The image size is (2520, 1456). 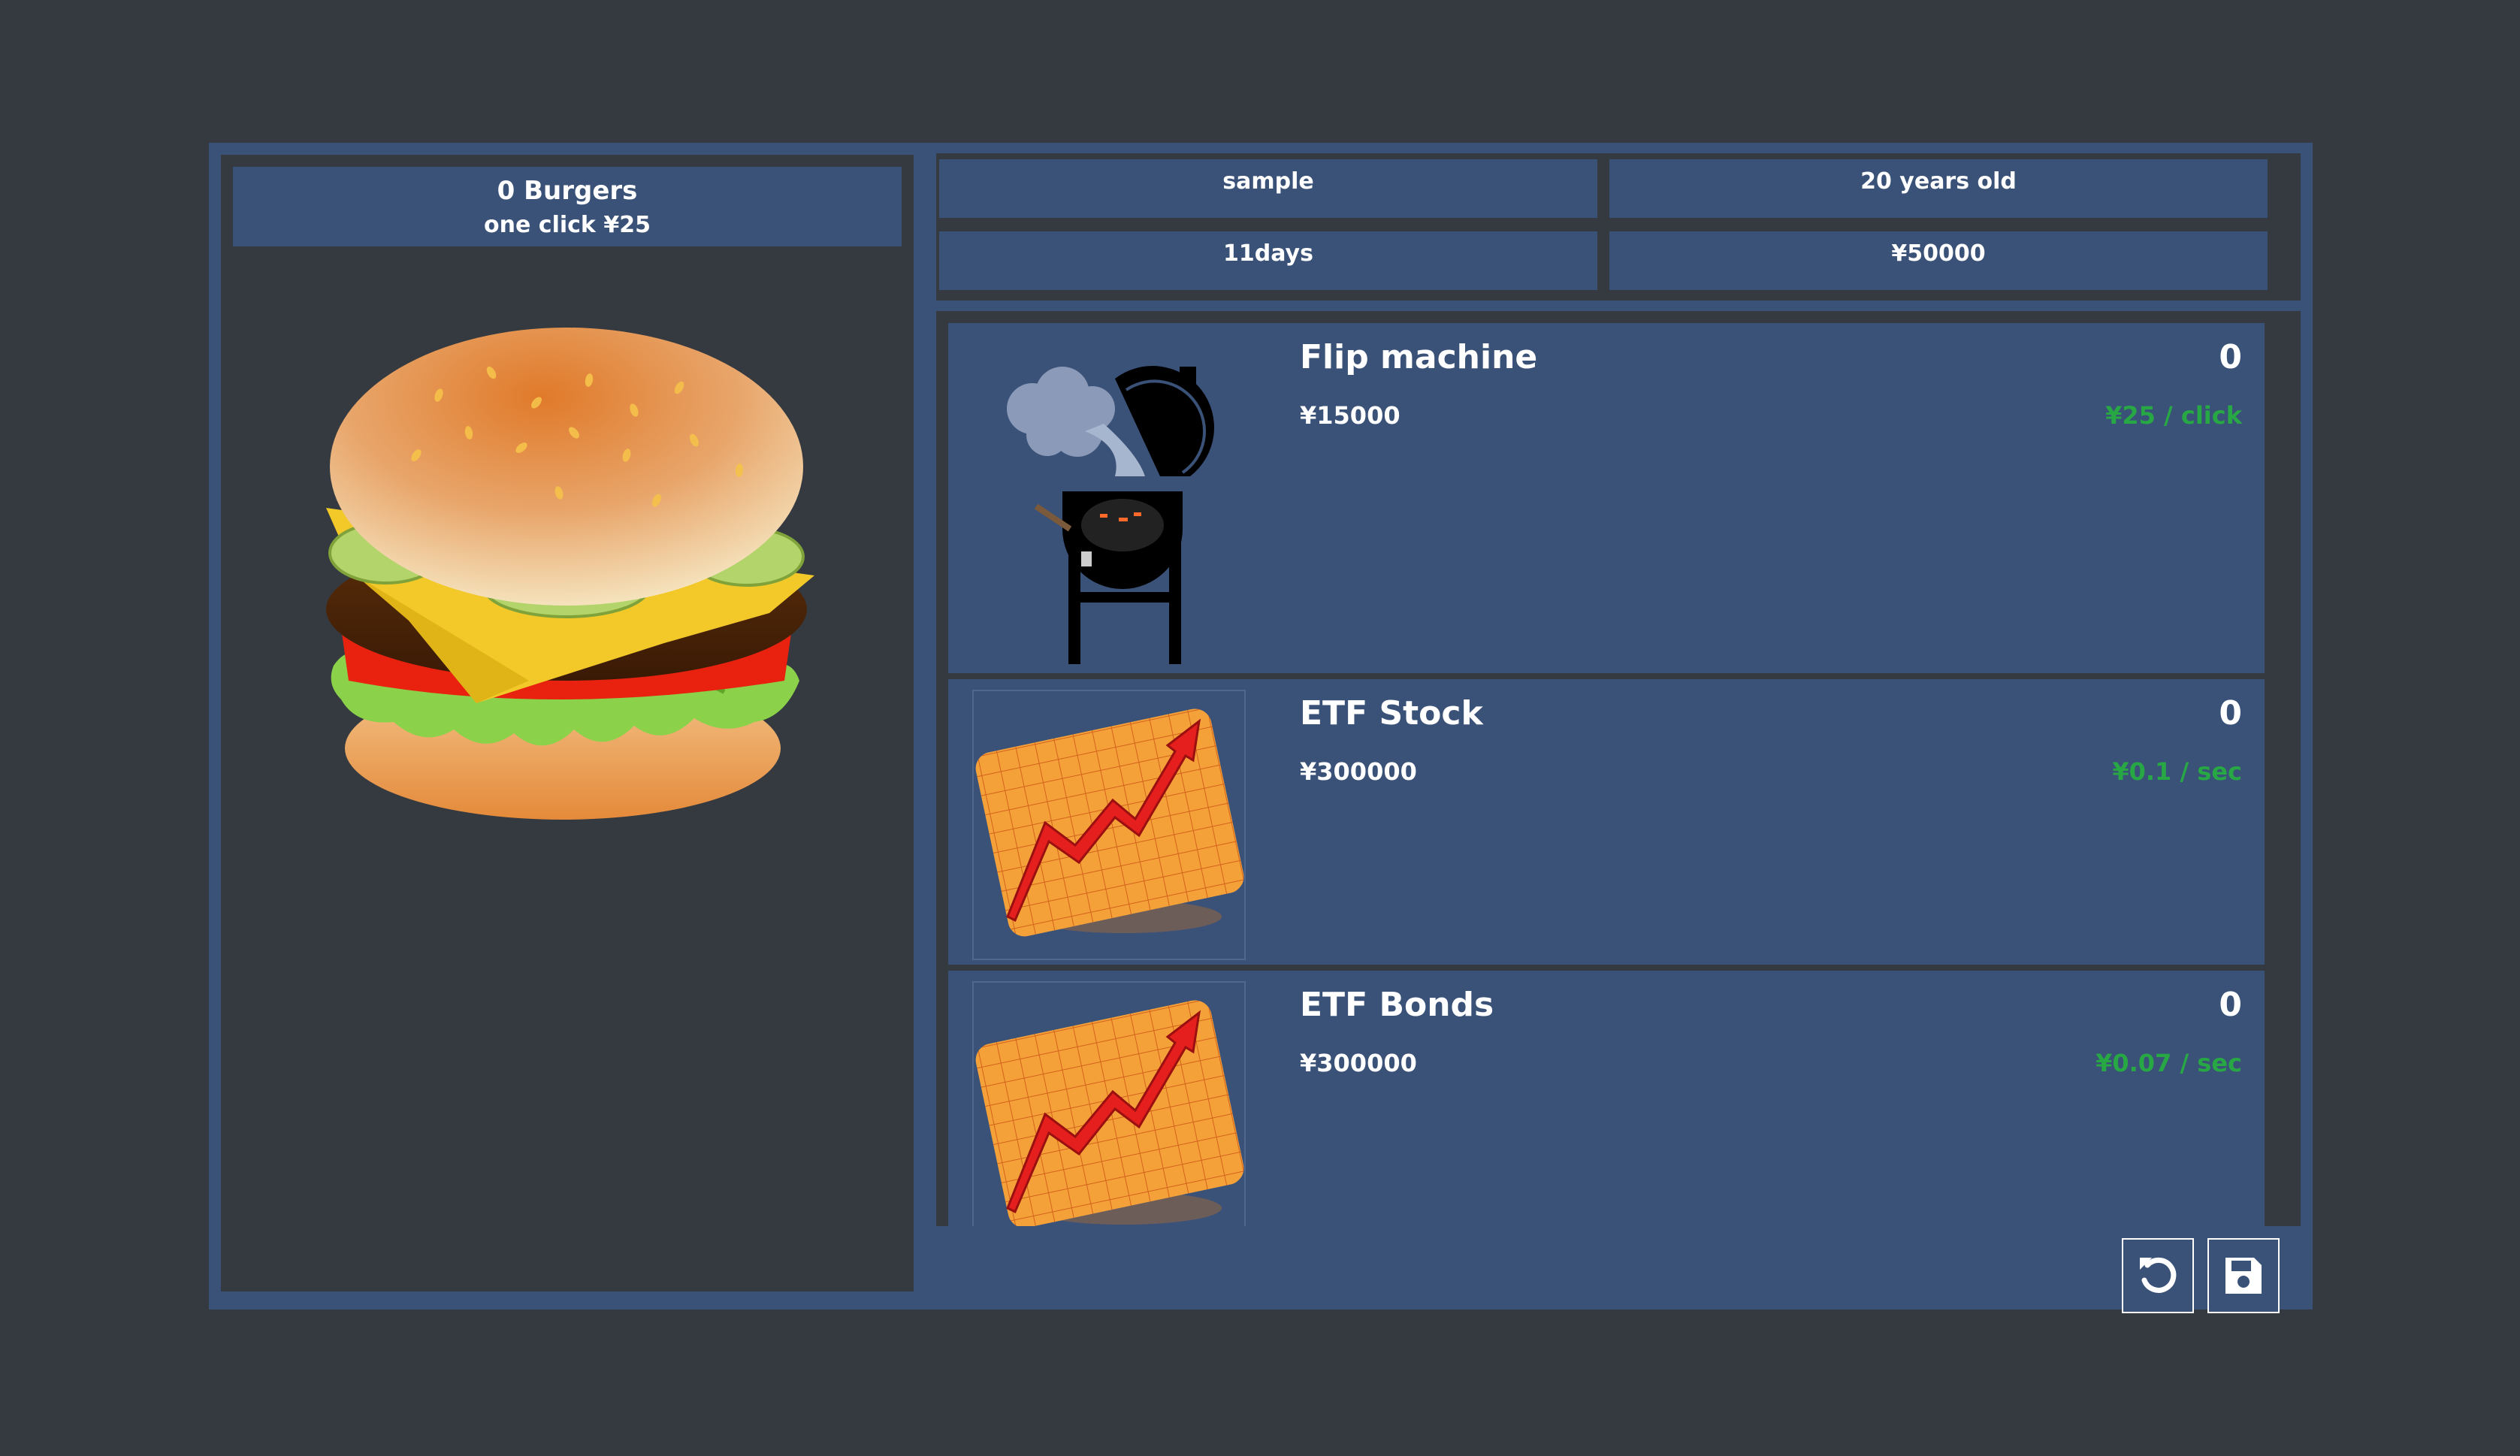 I want to click on item-flip-machine: Flip machine ¥15000 0 ¥25 / click, so click(x=1606, y=498).